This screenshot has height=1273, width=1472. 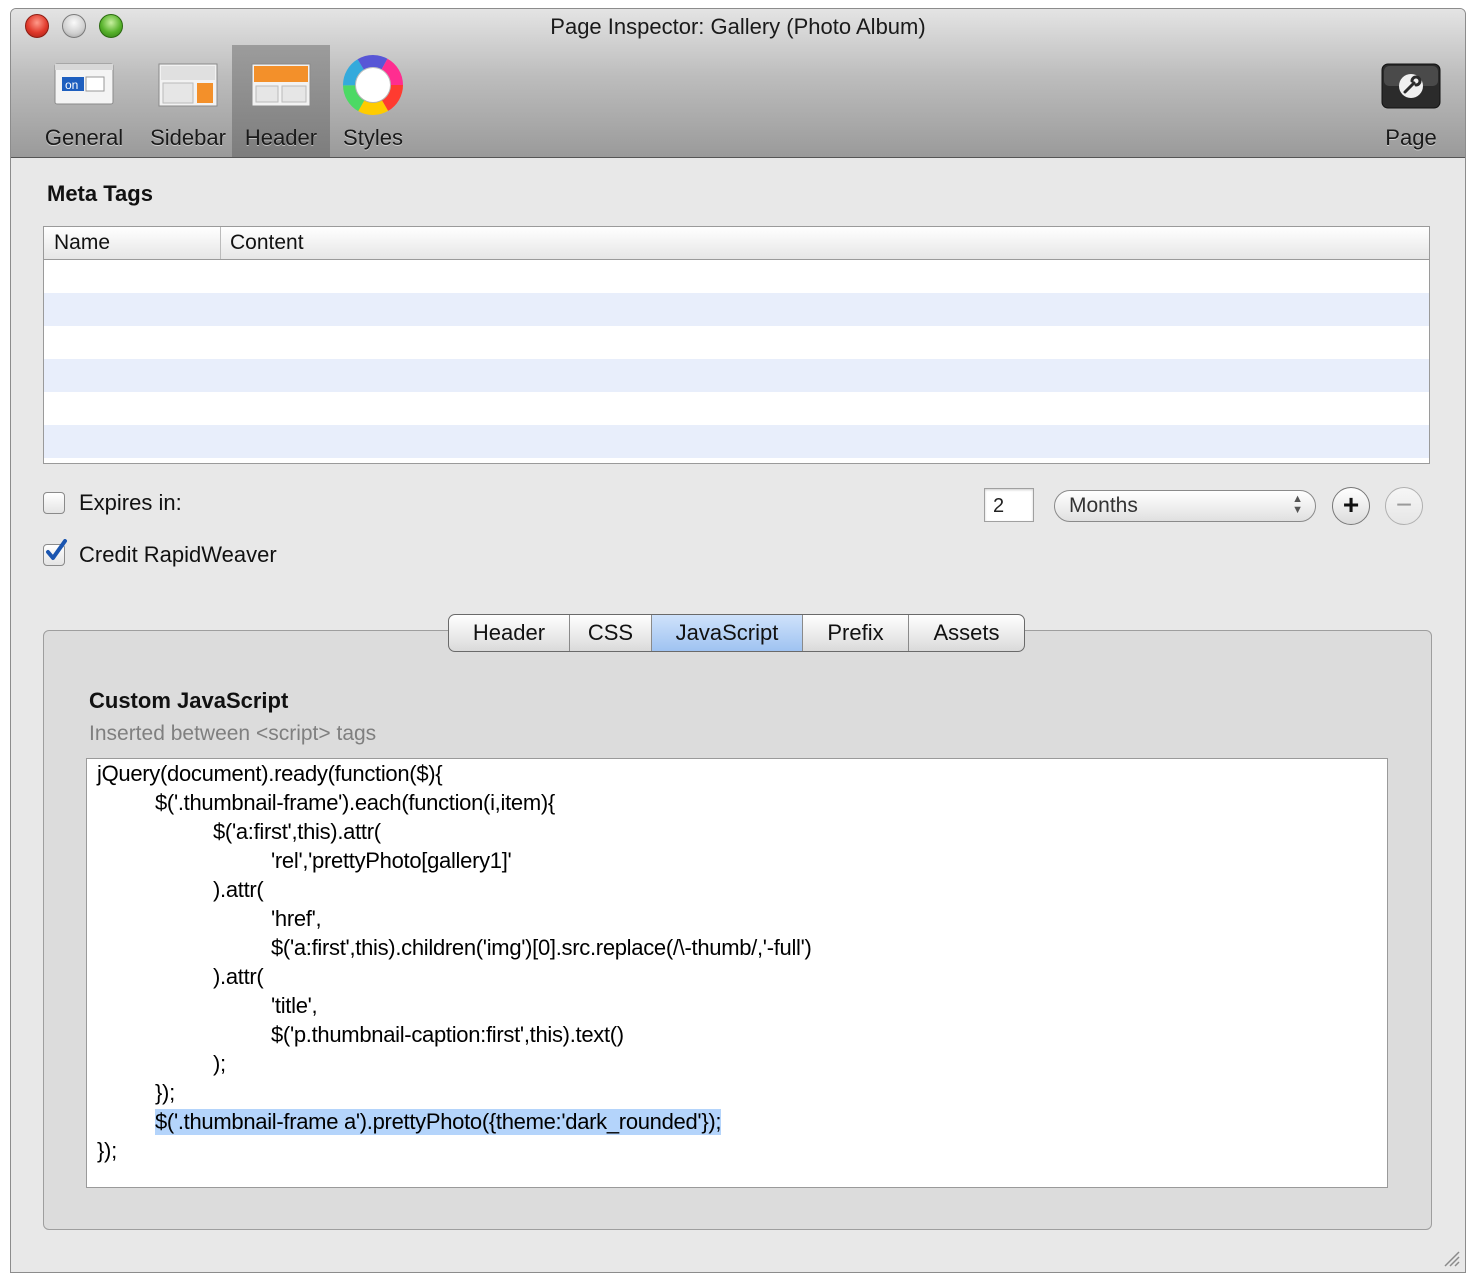 I want to click on toolbar-styles-label: Styles, so click(x=373, y=137).